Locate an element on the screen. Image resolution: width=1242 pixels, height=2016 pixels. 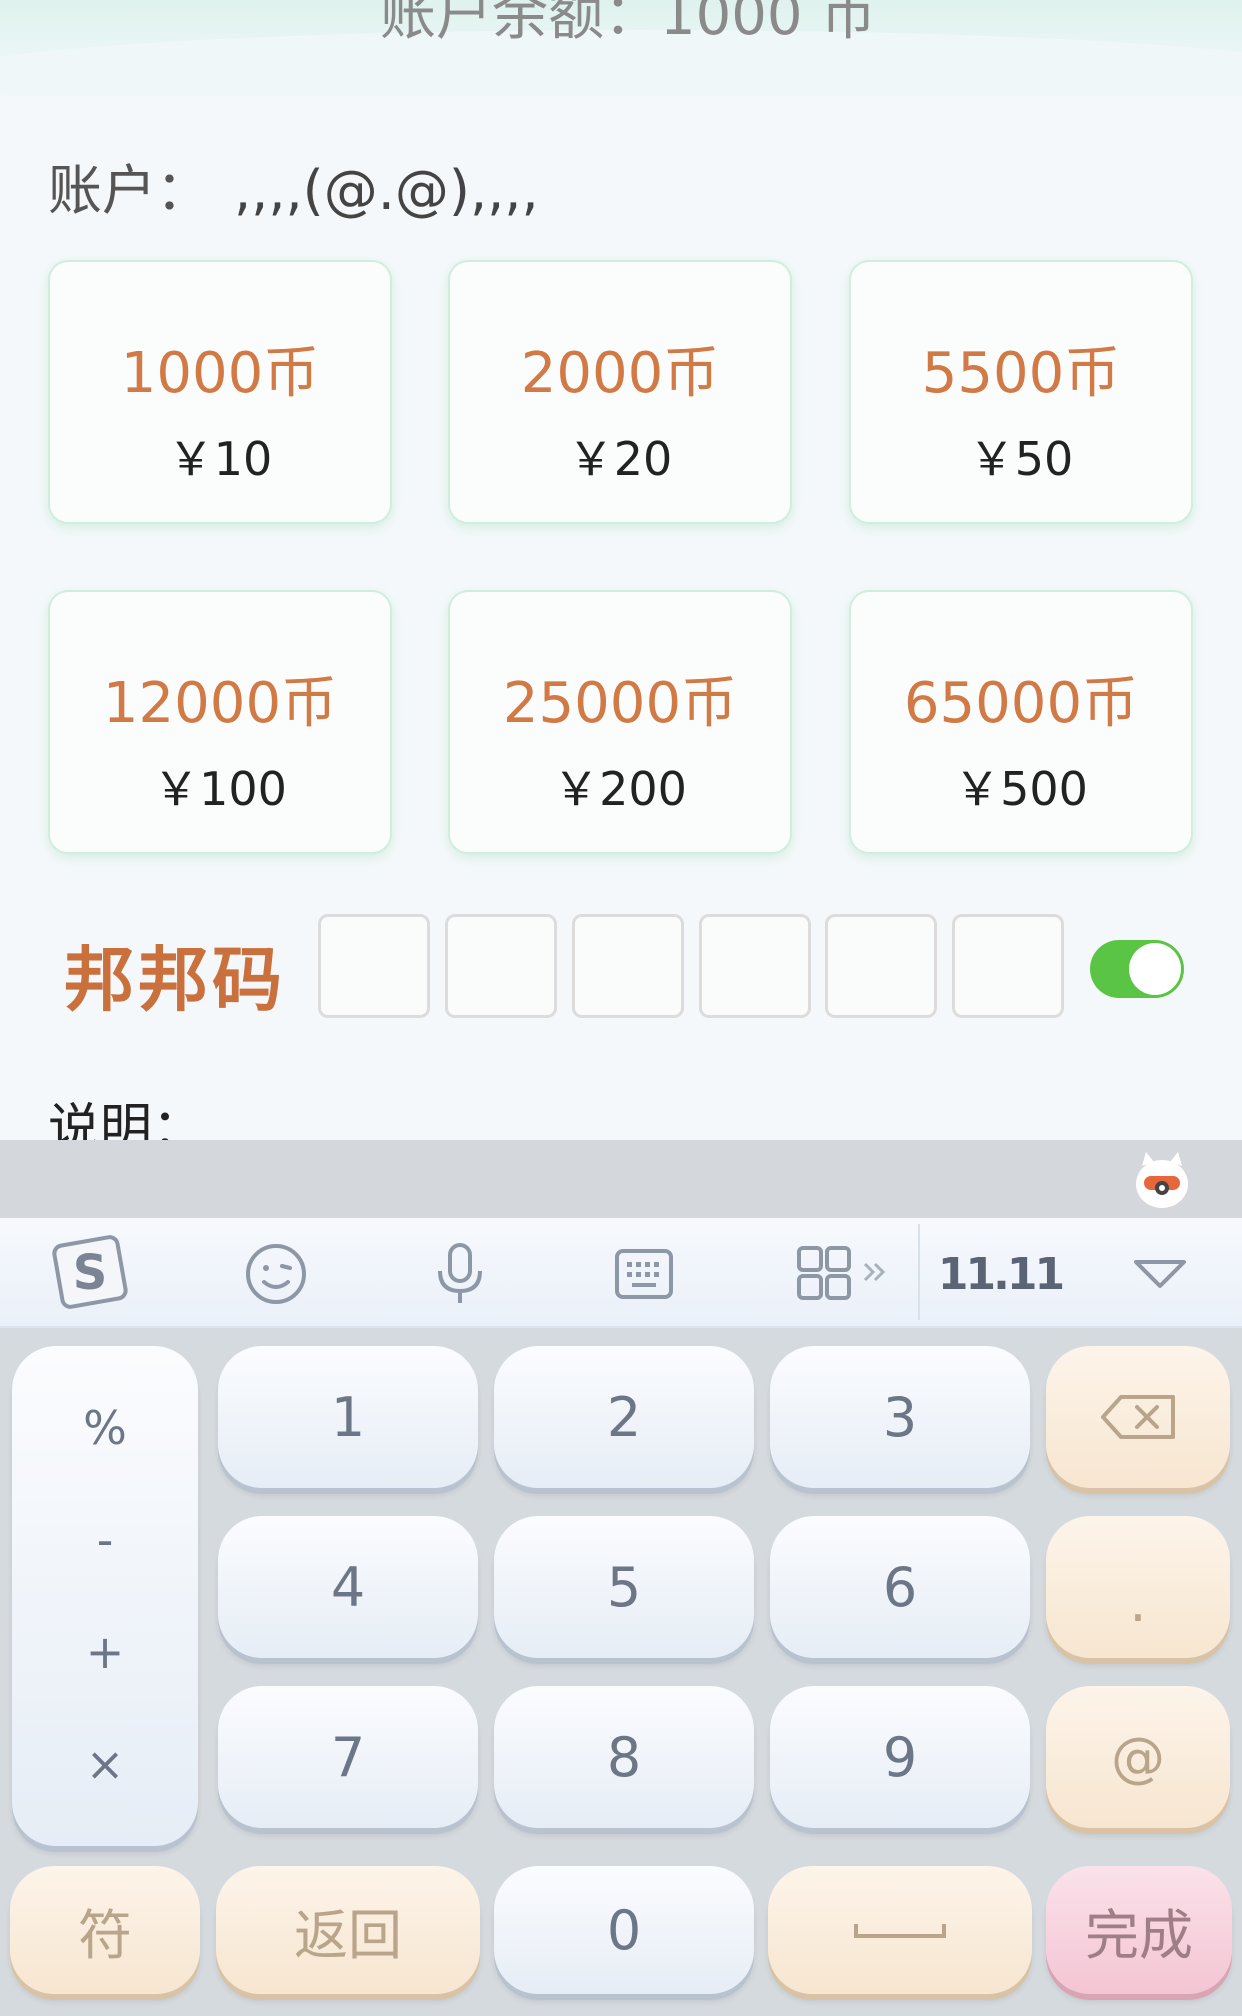
toggle-knob is located at coordinates (1155, 969).